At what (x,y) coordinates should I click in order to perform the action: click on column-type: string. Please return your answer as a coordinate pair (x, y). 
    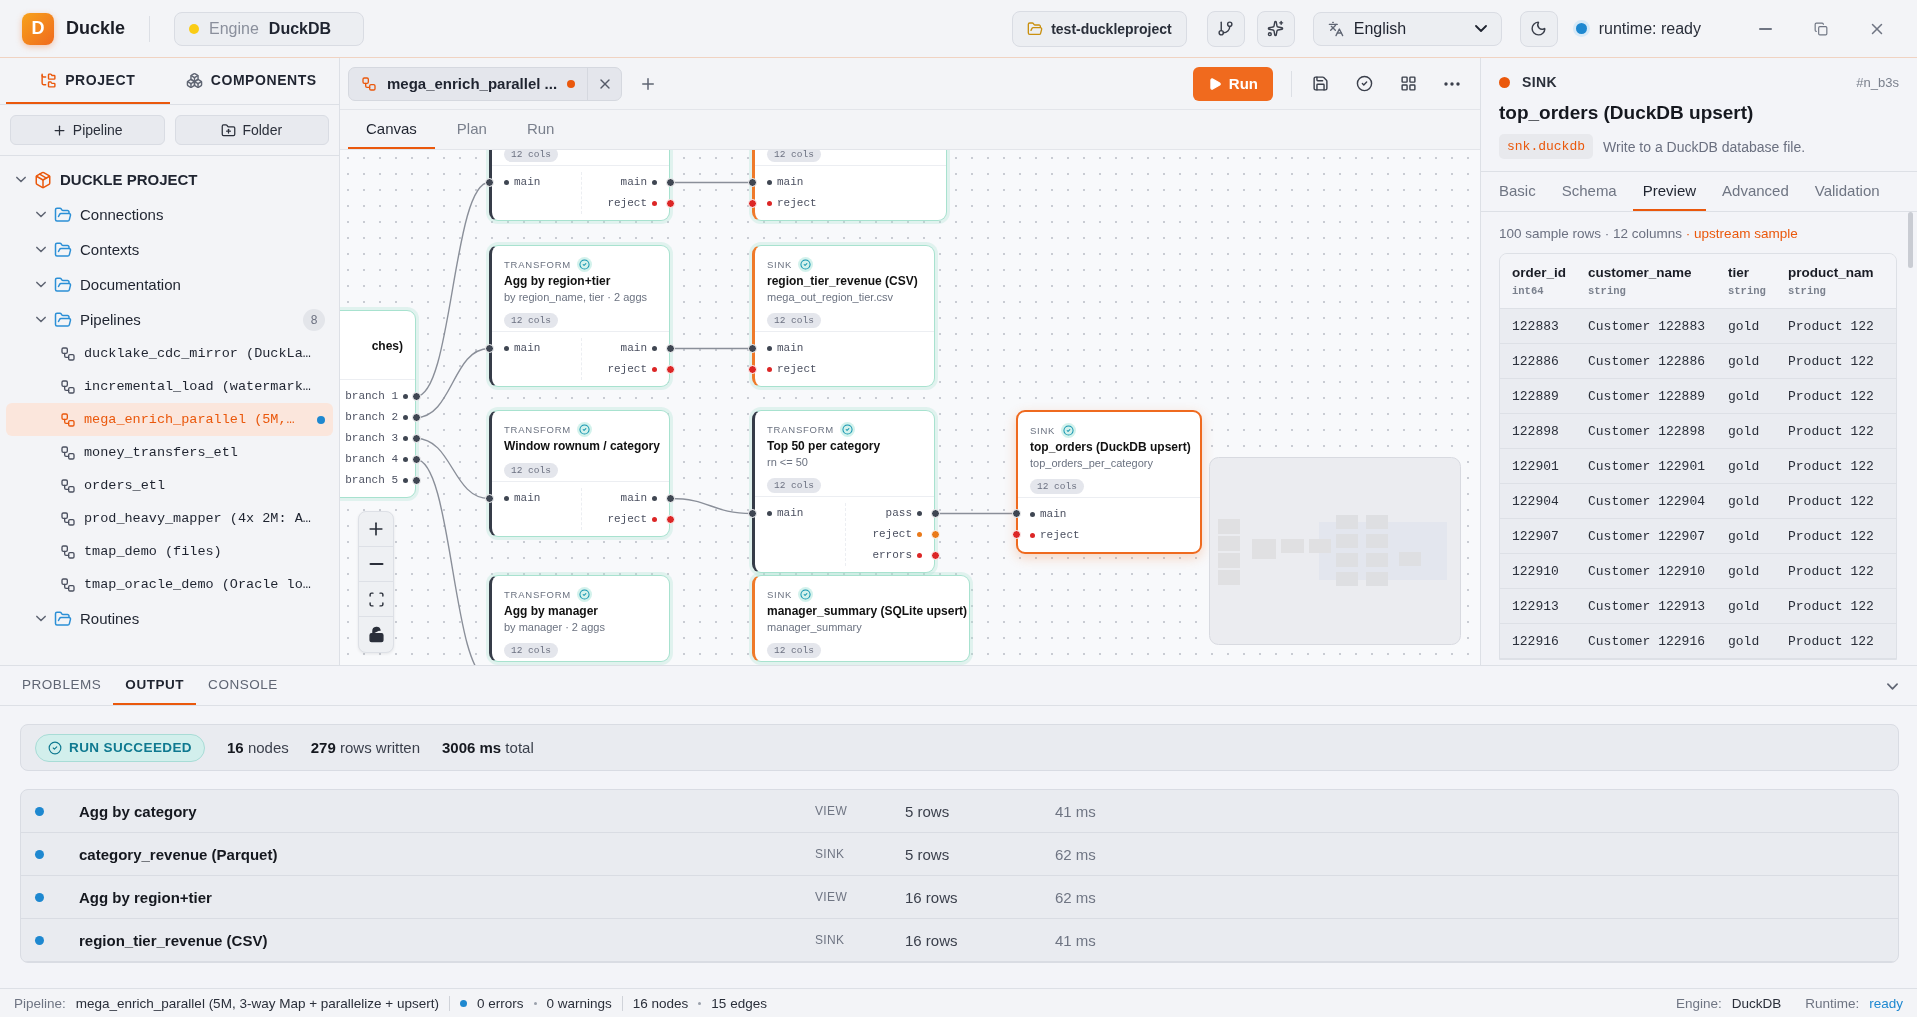
    Looking at the image, I should click on (1747, 291).